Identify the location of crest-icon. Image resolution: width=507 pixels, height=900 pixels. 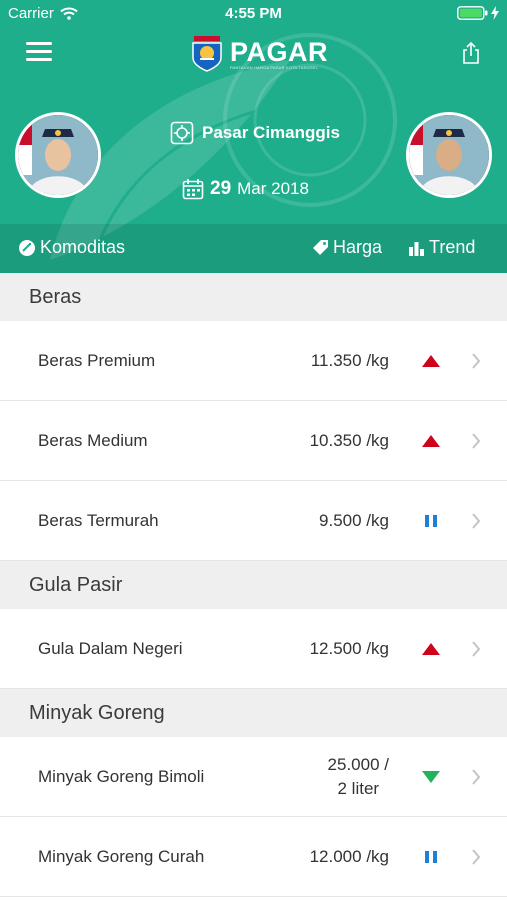
(207, 54).